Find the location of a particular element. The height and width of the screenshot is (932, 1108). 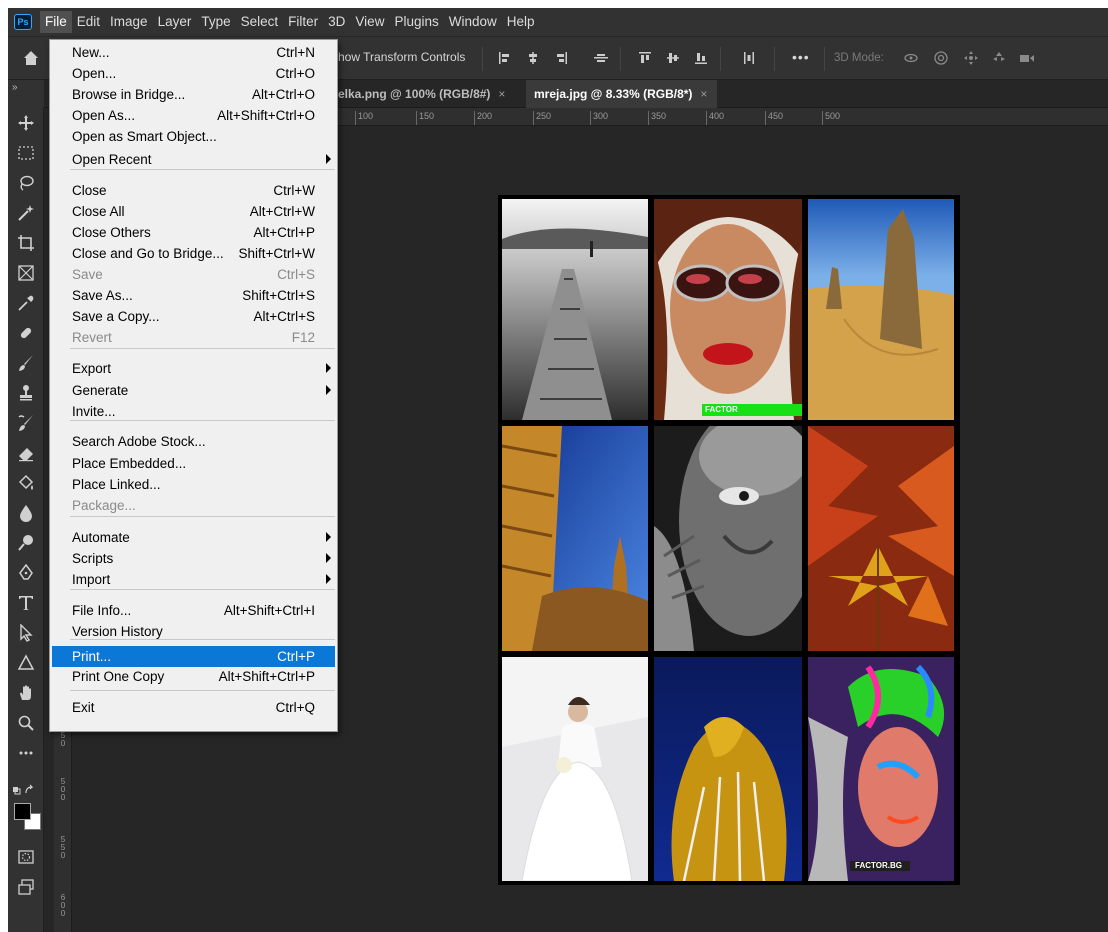

menu-item-exit: Exit Ctrl+Q is located at coordinates (193, 707).